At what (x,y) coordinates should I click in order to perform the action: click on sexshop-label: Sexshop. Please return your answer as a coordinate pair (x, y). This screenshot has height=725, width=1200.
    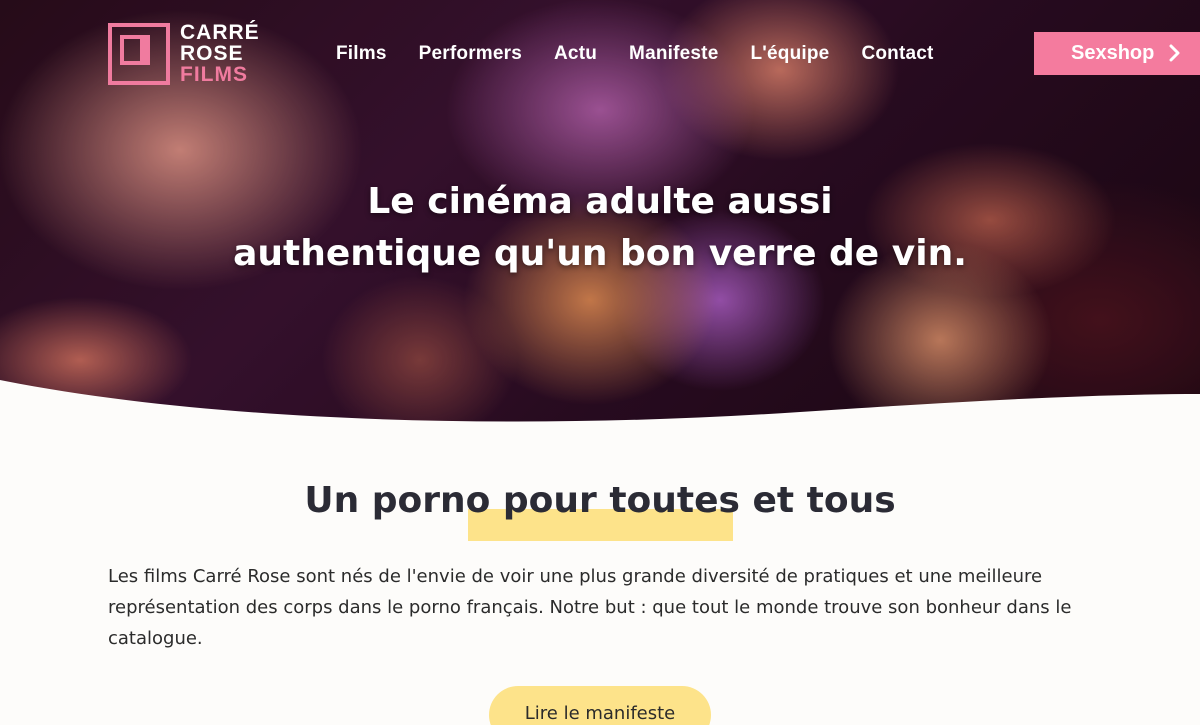
    Looking at the image, I should click on (1113, 53).